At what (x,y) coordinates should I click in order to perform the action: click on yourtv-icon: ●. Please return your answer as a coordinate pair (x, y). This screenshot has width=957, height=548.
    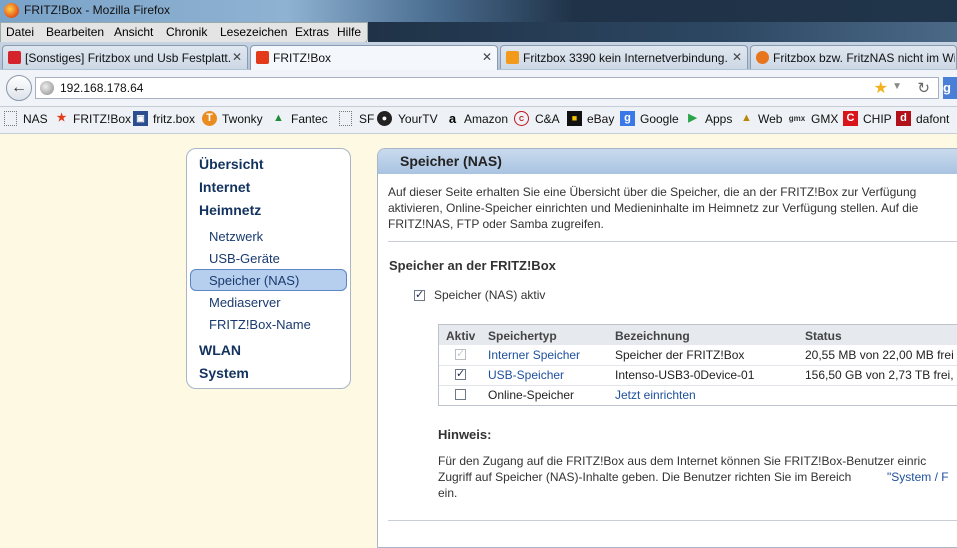
    Looking at the image, I should click on (384, 118).